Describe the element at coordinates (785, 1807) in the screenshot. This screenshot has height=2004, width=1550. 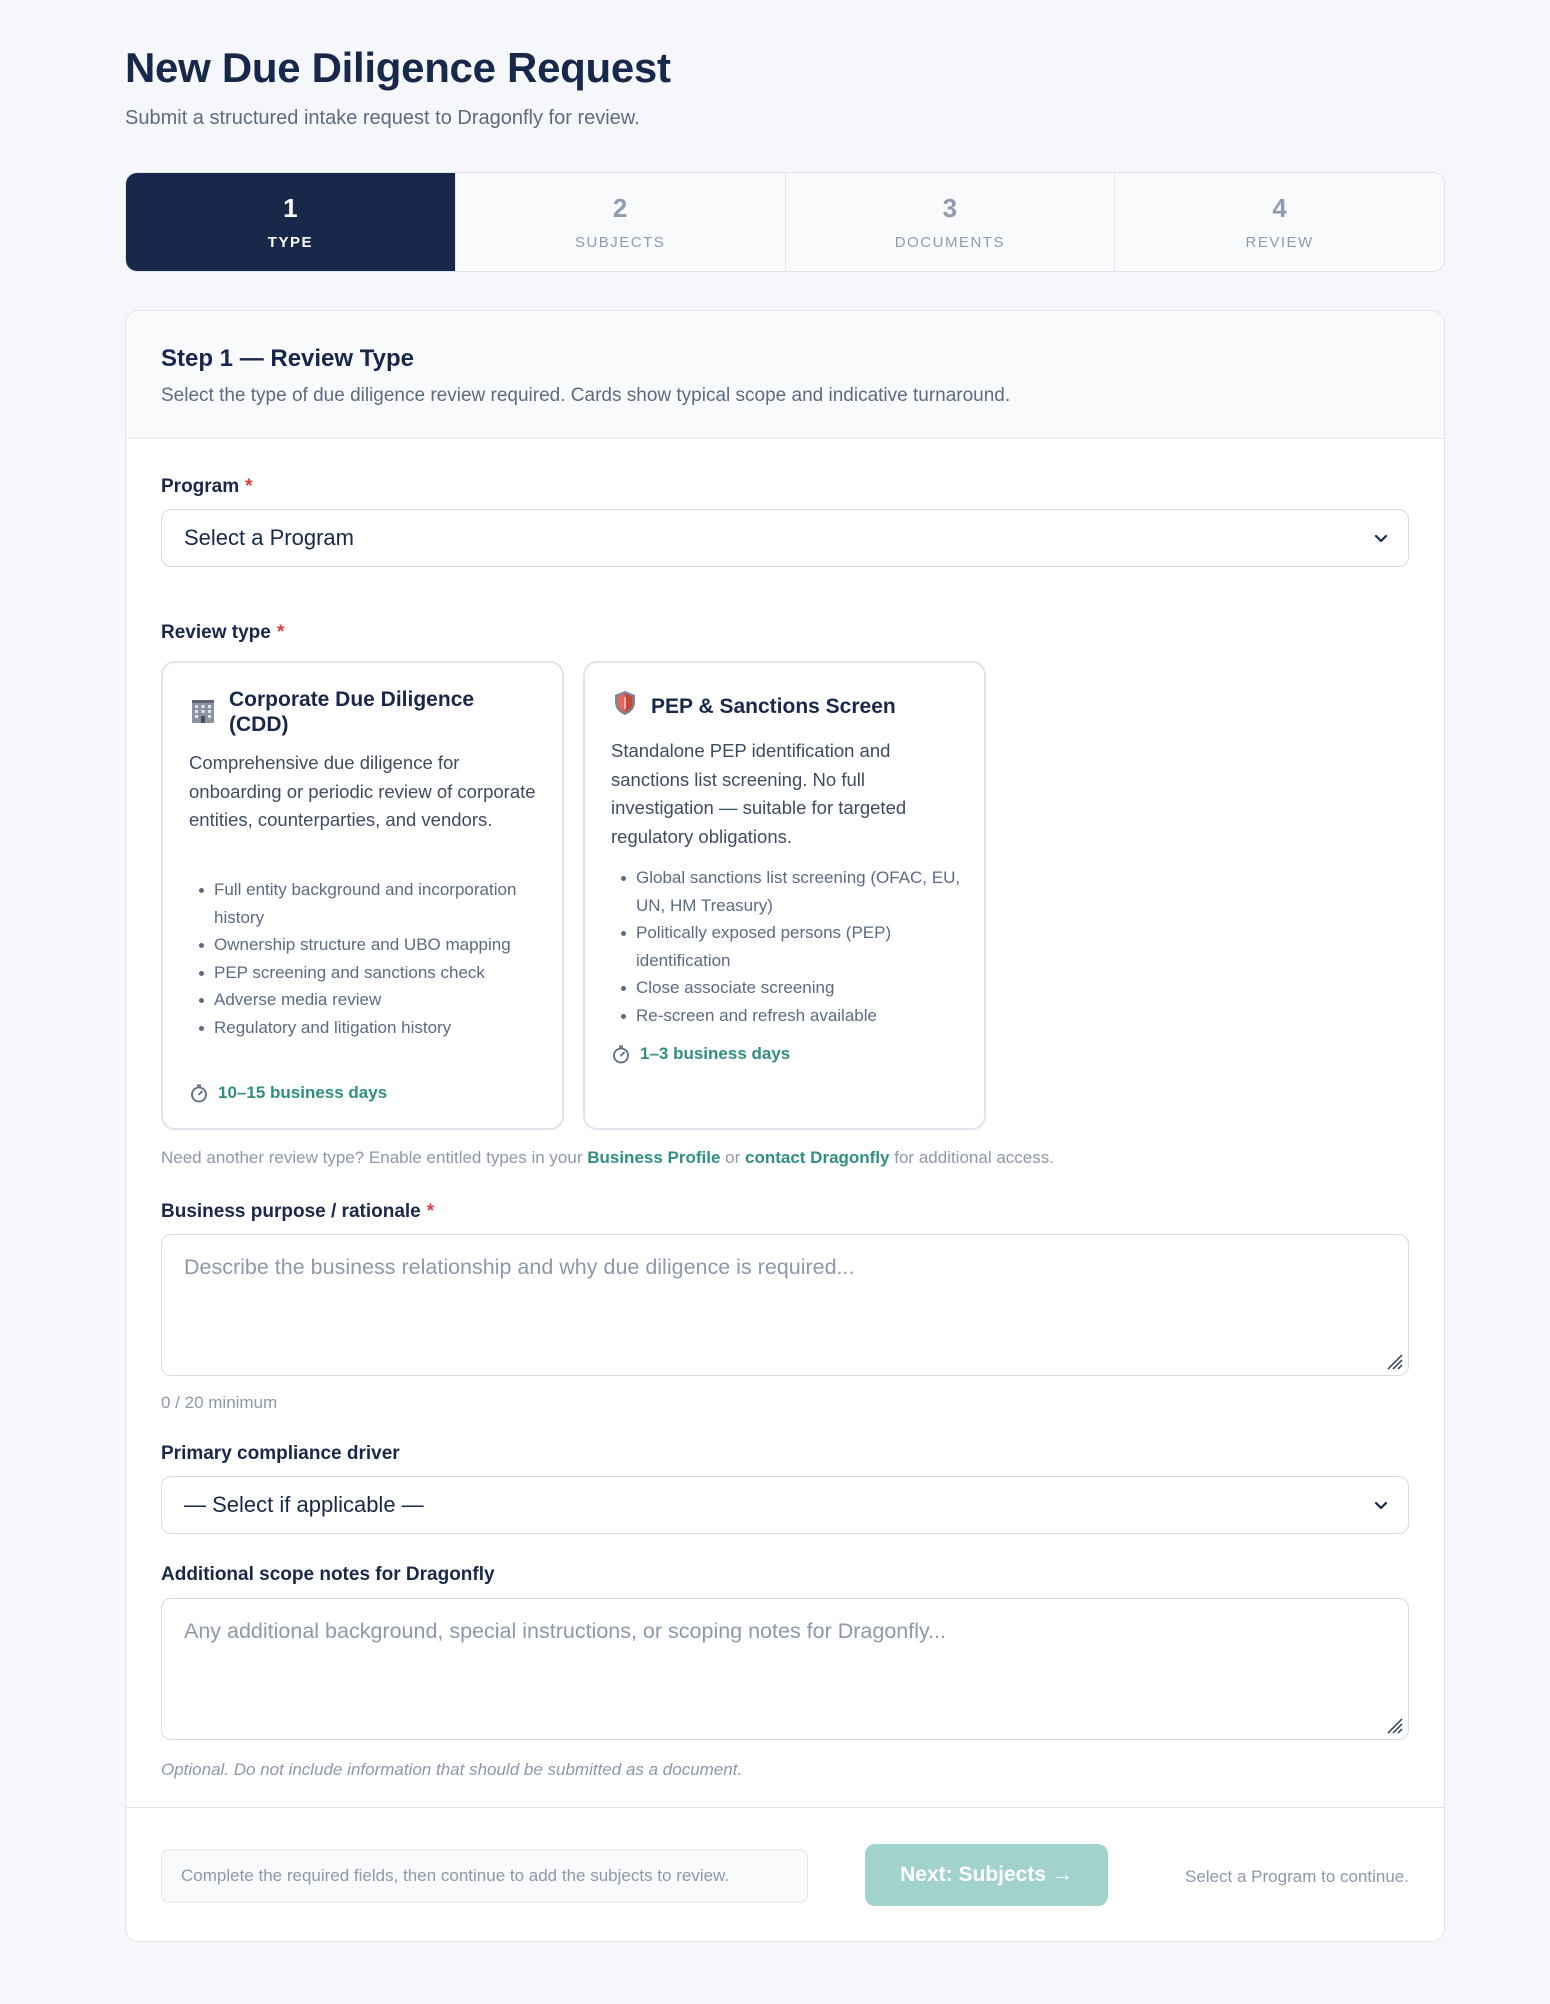
I see `footer-divider` at that location.